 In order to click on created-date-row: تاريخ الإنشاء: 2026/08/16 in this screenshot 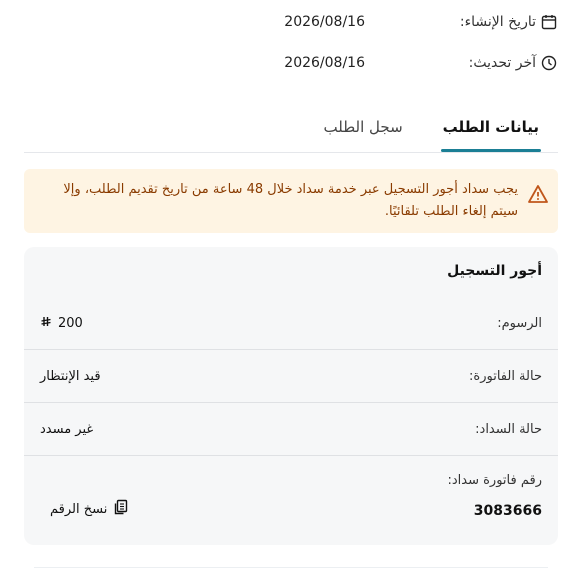, I will do `click(299, 22)`.